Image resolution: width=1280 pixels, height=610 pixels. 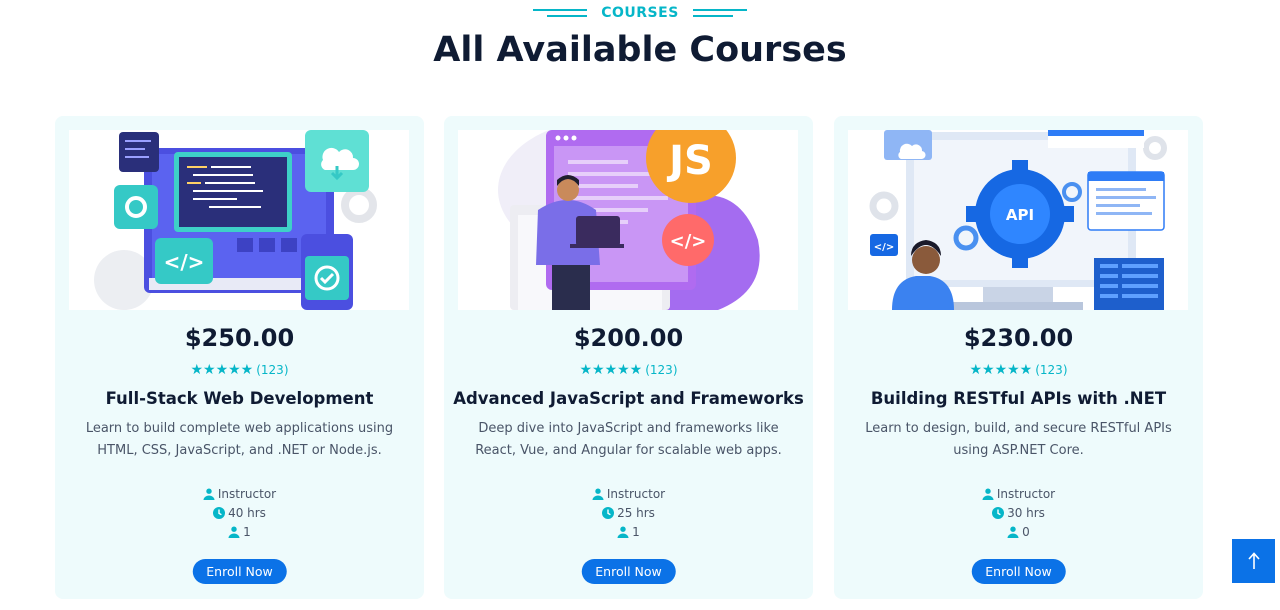 I want to click on course-image: JS </>, so click(x=628, y=220).